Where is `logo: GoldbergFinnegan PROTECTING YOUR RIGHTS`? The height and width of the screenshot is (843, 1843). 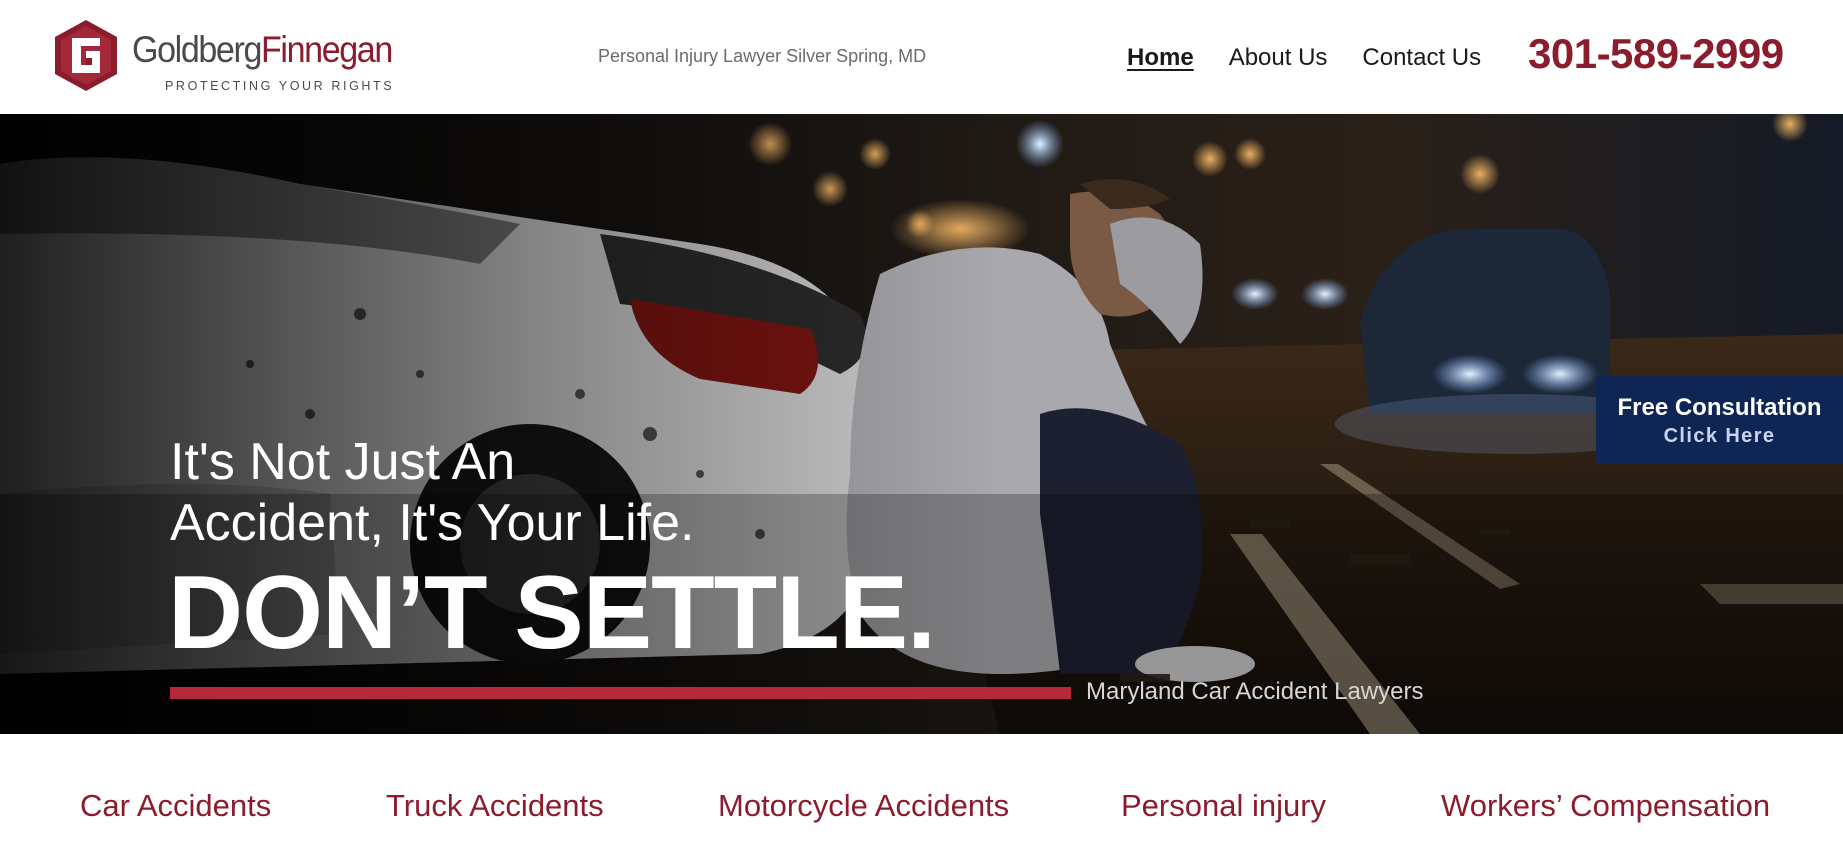 logo: GoldbergFinnegan PROTECTING YOUR RIGHTS is located at coordinates (225, 58).